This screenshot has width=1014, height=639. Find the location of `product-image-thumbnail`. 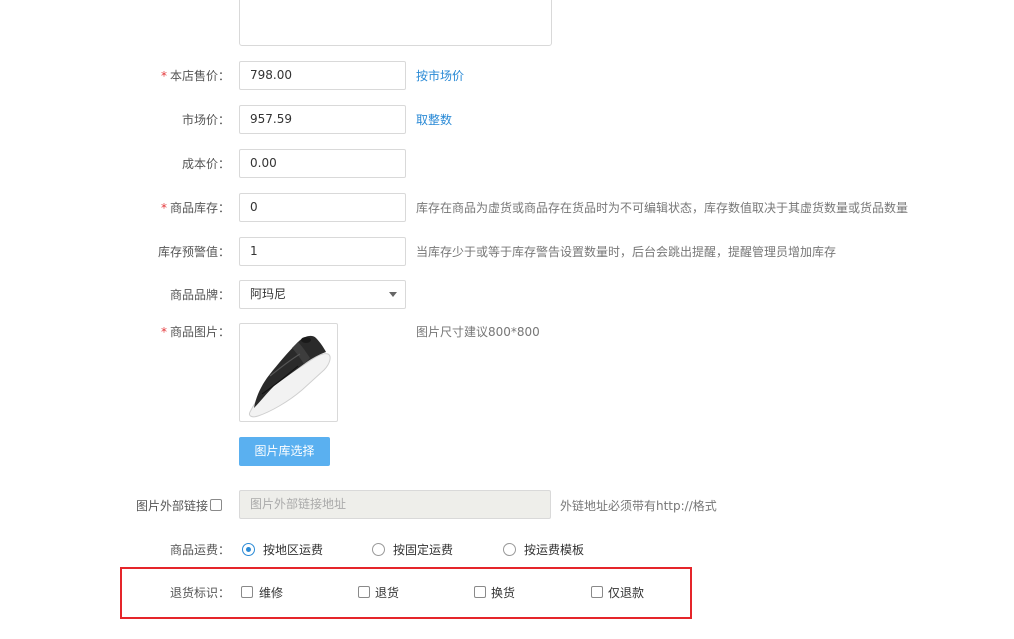

product-image-thumbnail is located at coordinates (288, 372).